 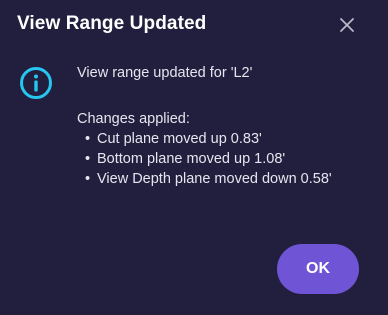 What do you see at coordinates (227, 139) in the screenshot?
I see `change-item: Cut plane moved up 0.83'` at bounding box center [227, 139].